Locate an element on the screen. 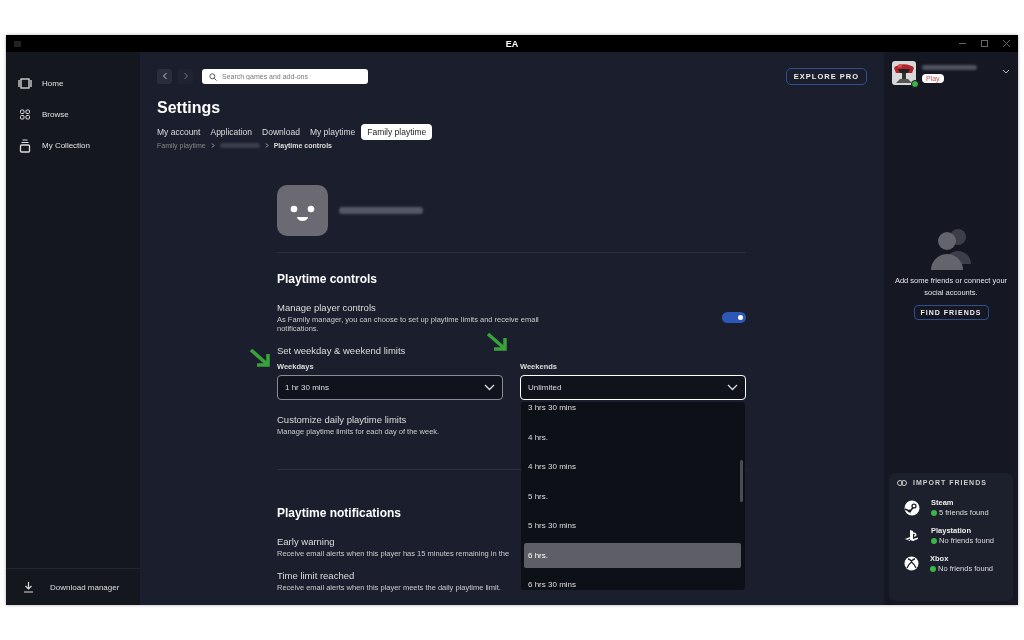 The height and width of the screenshot is (640, 1024). page-title: Settings is located at coordinates (189, 108).